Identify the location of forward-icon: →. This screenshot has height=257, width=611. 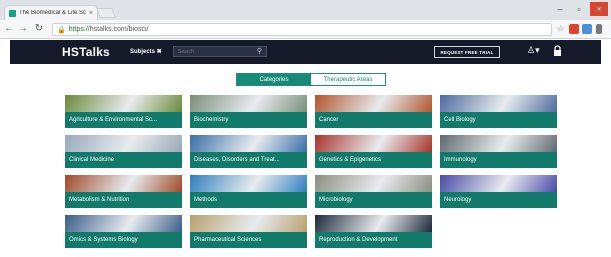
(23, 28).